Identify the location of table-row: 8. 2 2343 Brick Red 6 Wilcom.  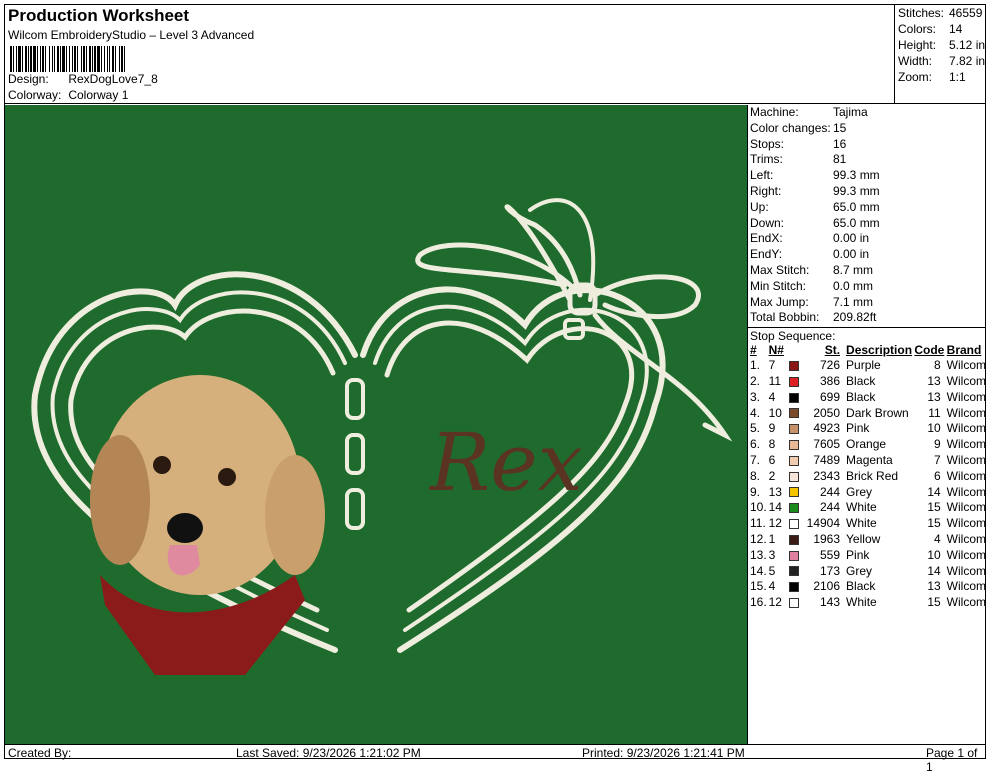
(867, 477).